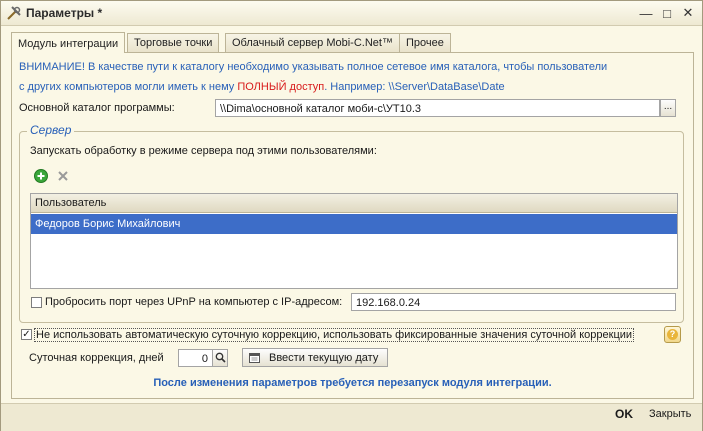 This screenshot has height=431, width=703. Describe the element at coordinates (173, 42) in the screenshot. I see `tab-trade-points: Торговые точки` at that location.